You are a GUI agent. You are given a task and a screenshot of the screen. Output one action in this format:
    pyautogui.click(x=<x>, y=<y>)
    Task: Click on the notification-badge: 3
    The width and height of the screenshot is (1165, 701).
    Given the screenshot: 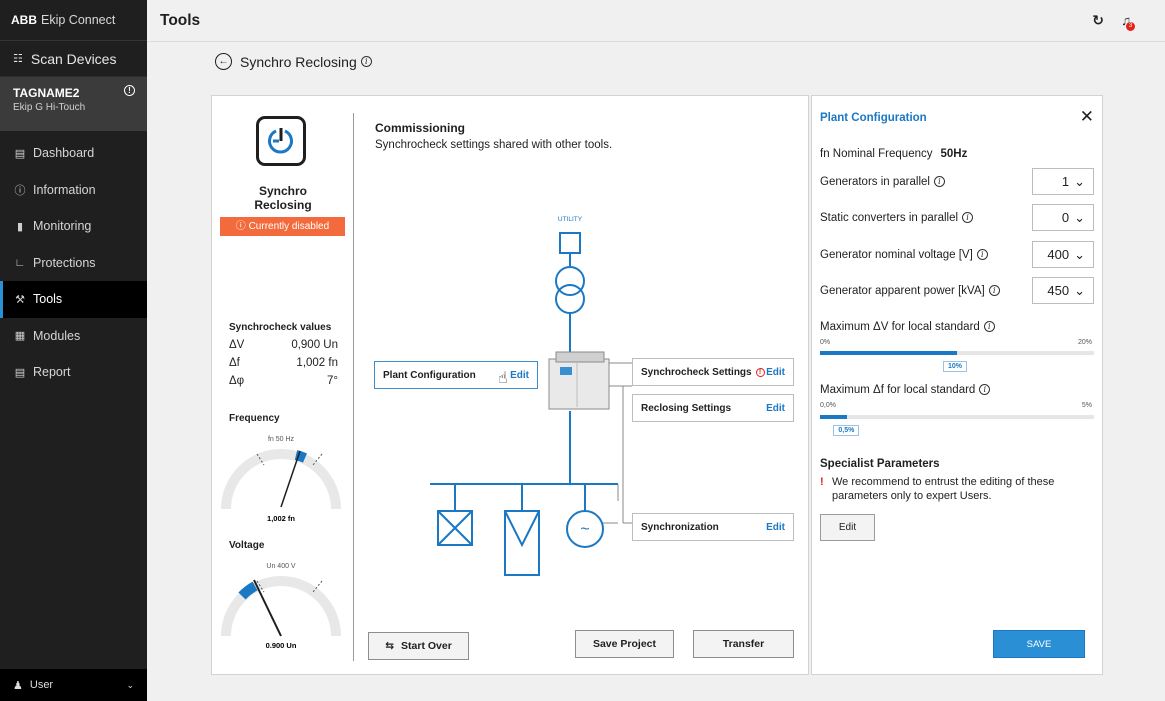 What is the action you would take?
    pyautogui.click(x=1130, y=26)
    